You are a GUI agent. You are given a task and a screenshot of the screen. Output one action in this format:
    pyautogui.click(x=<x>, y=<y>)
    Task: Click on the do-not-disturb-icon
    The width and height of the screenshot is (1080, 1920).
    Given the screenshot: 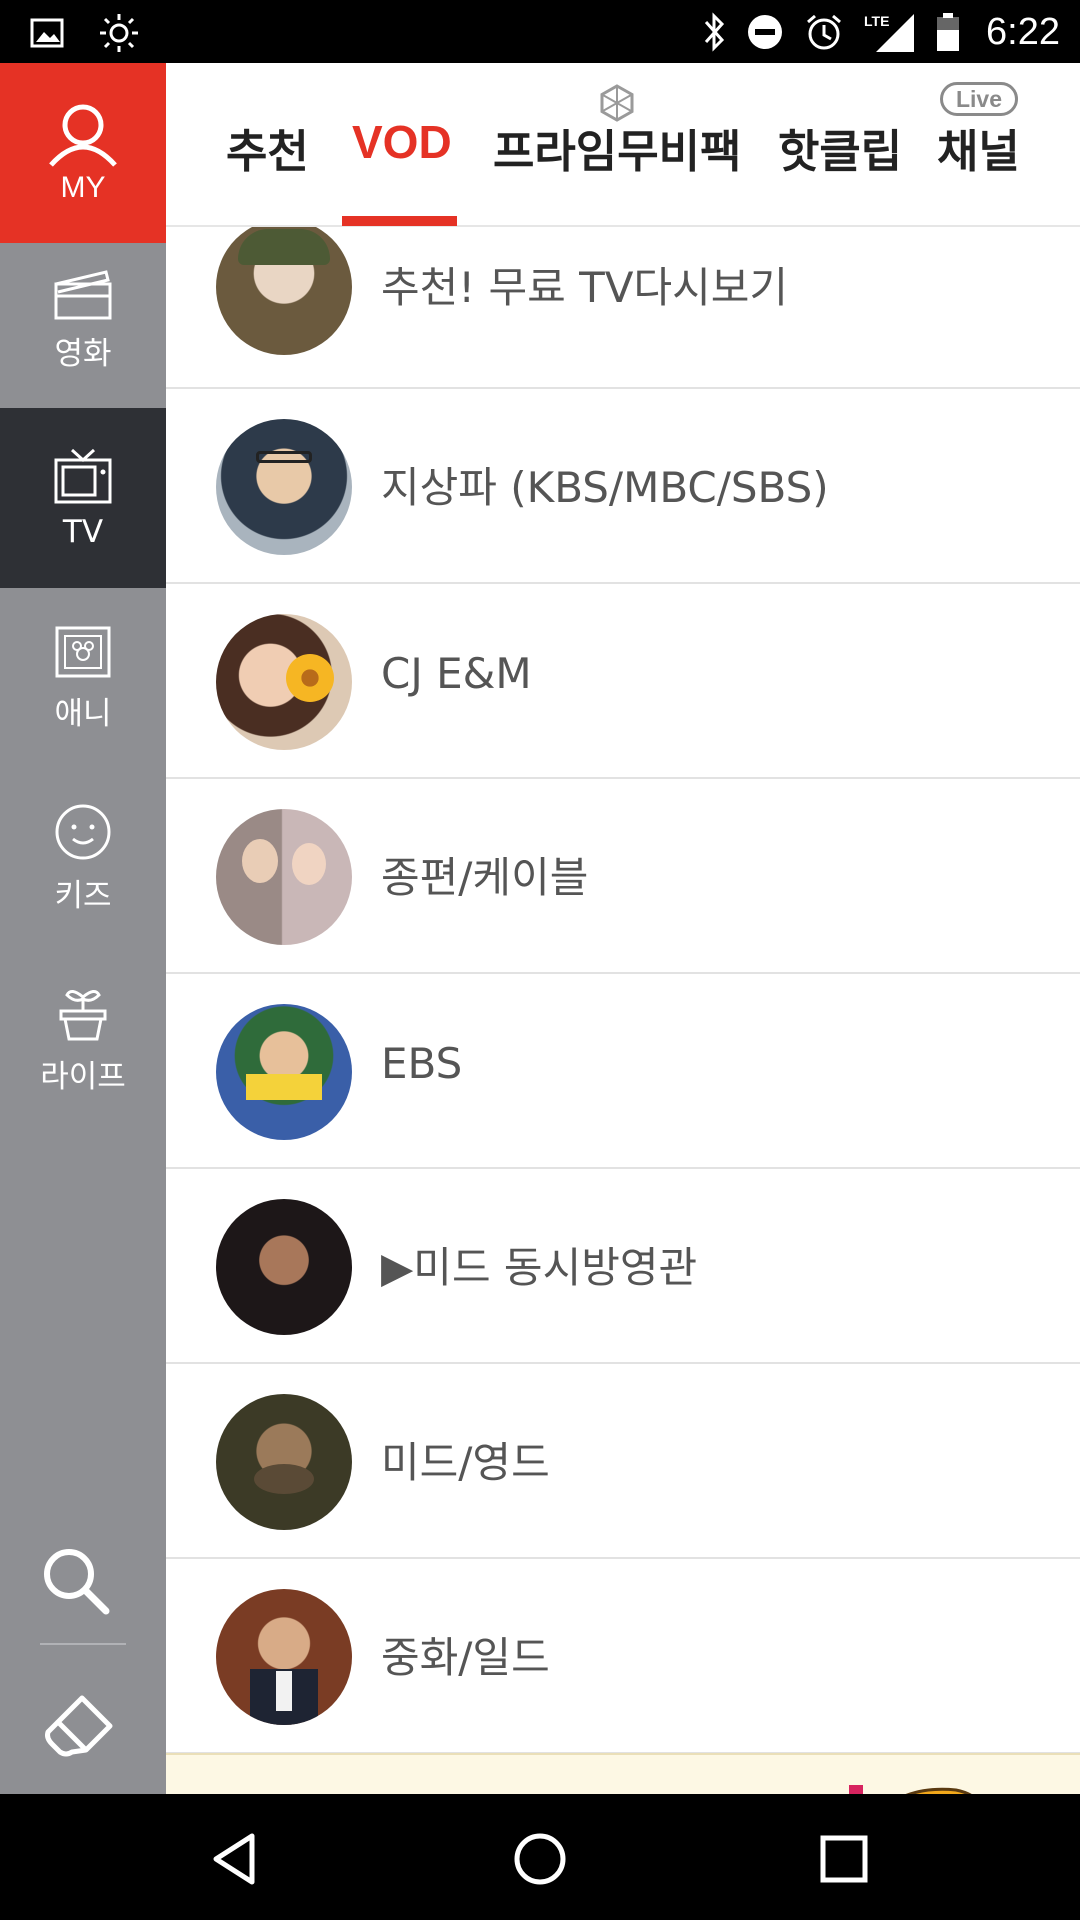 What is the action you would take?
    pyautogui.click(x=765, y=32)
    